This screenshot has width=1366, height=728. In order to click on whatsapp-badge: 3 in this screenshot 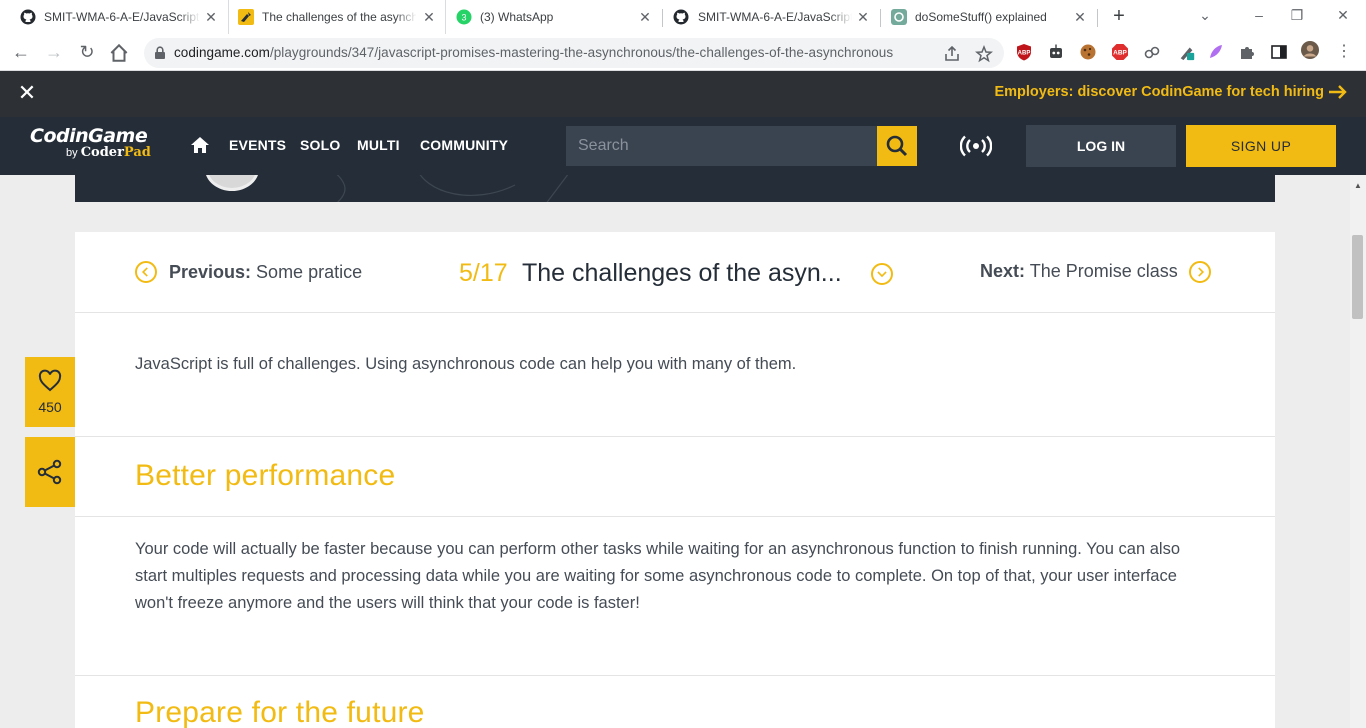, I will do `click(463, 18)`.